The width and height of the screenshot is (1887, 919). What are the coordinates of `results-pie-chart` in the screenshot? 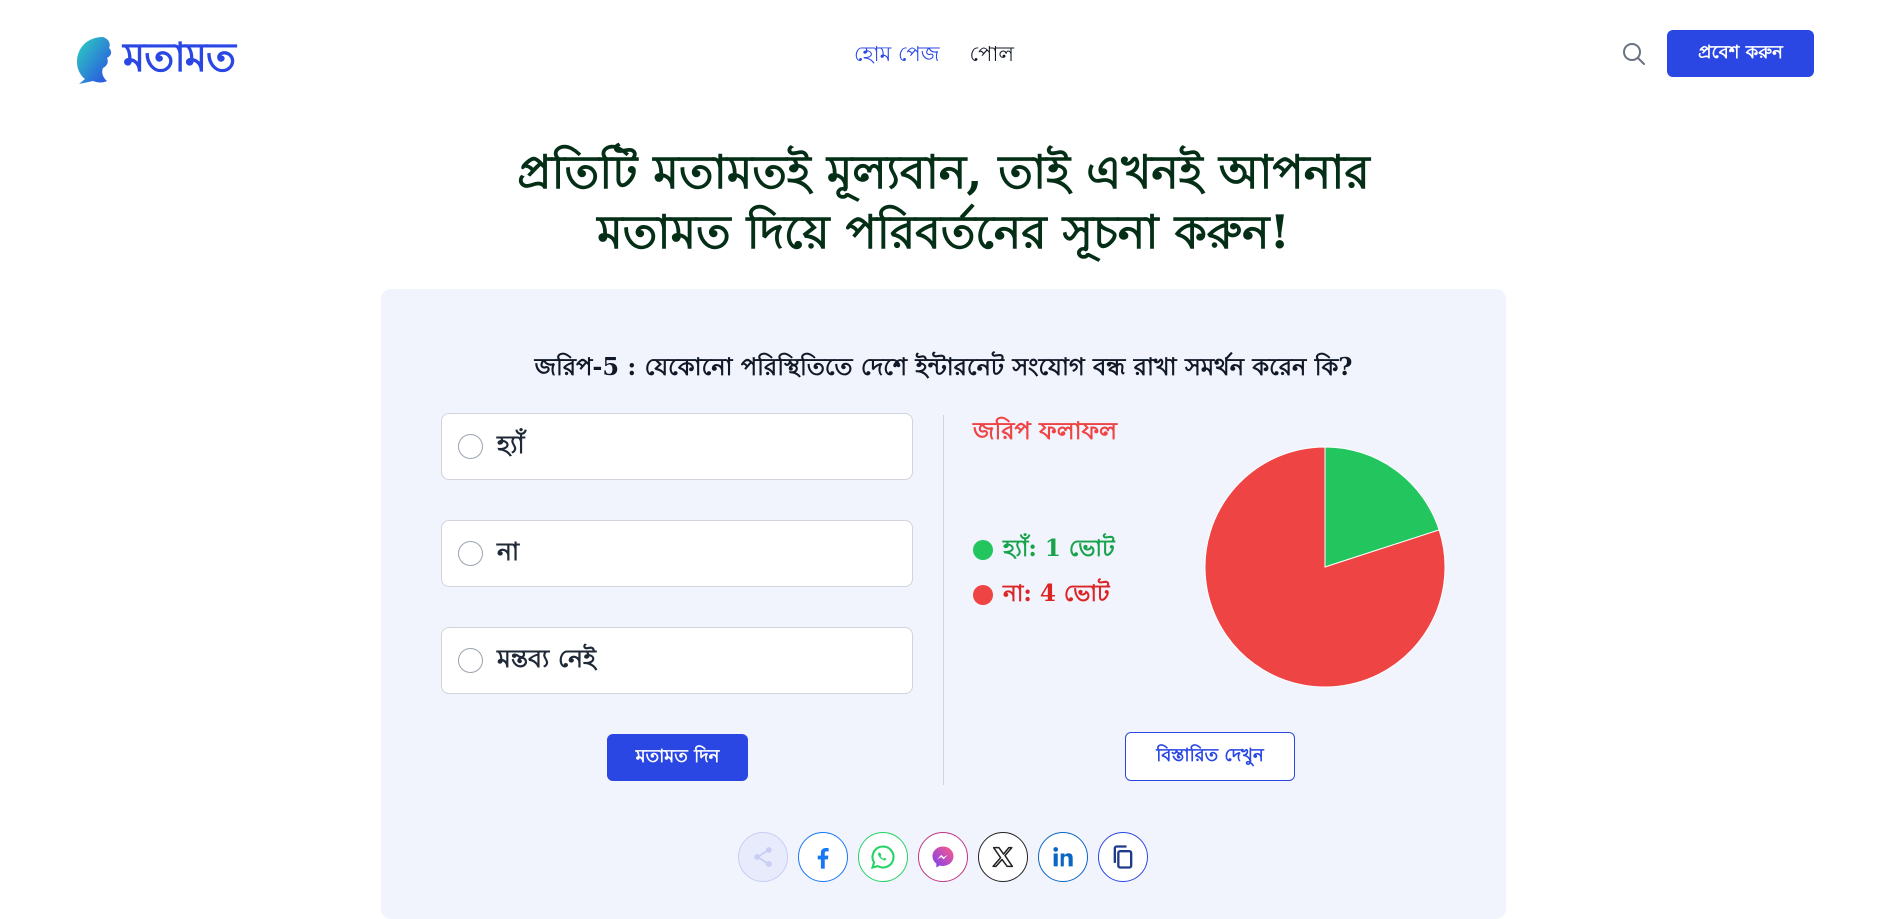 It's located at (1325, 567).